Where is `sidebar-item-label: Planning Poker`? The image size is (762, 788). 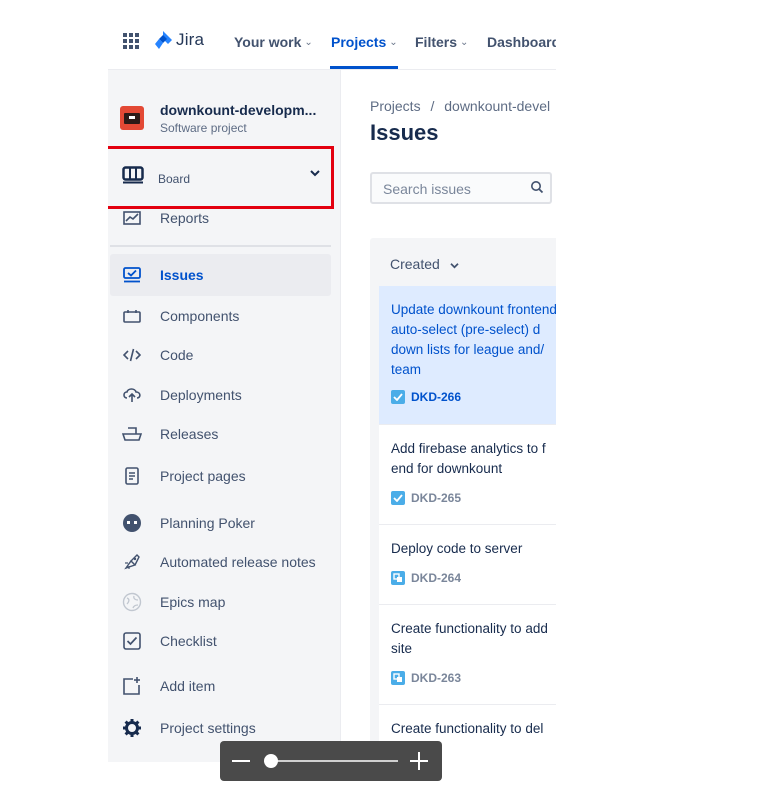
sidebar-item-label: Planning Poker is located at coordinates (207, 523).